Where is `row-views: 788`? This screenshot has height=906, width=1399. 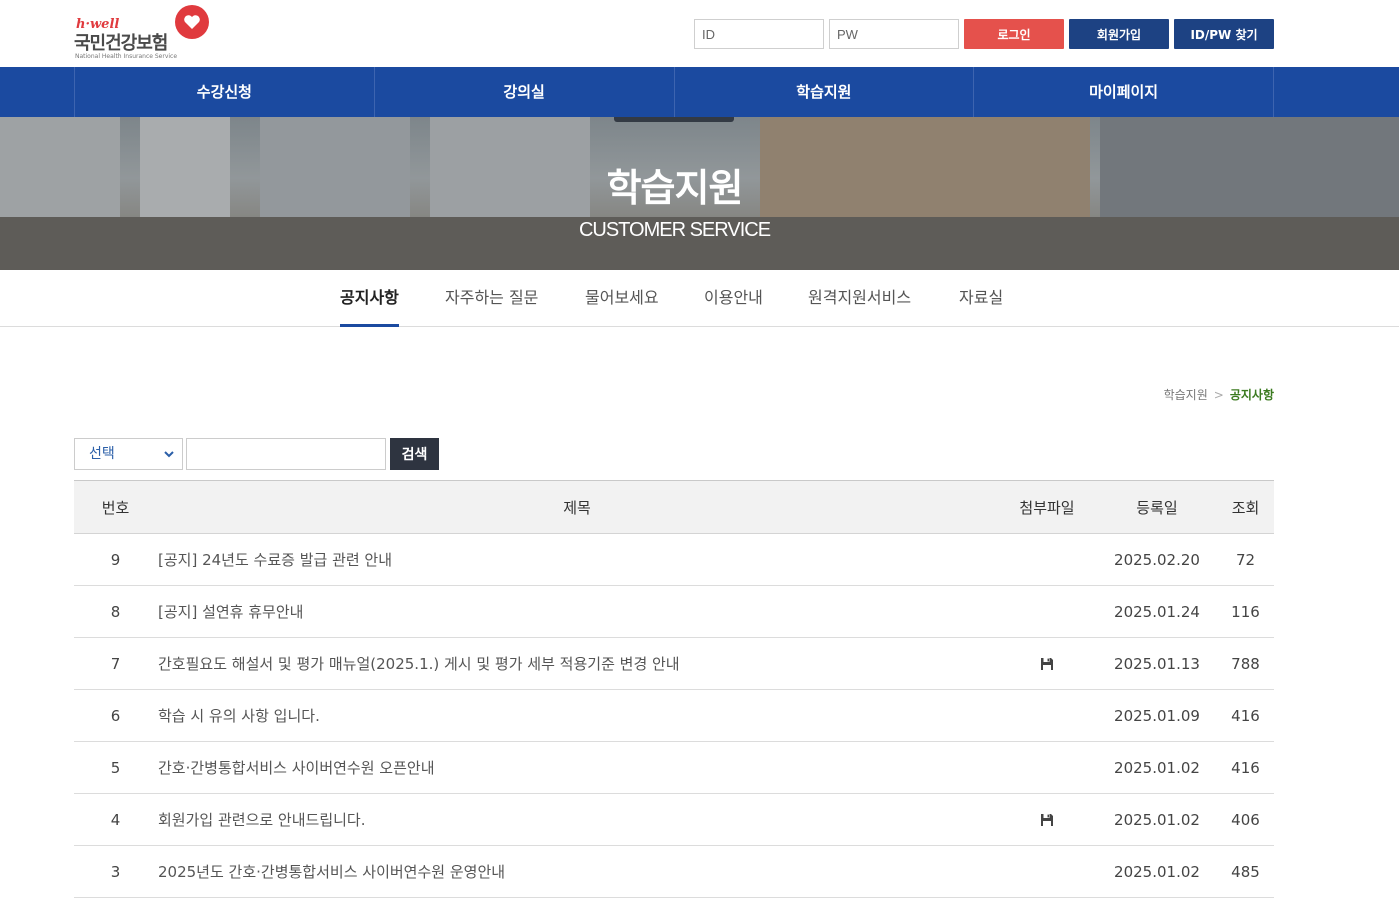
row-views: 788 is located at coordinates (1245, 663).